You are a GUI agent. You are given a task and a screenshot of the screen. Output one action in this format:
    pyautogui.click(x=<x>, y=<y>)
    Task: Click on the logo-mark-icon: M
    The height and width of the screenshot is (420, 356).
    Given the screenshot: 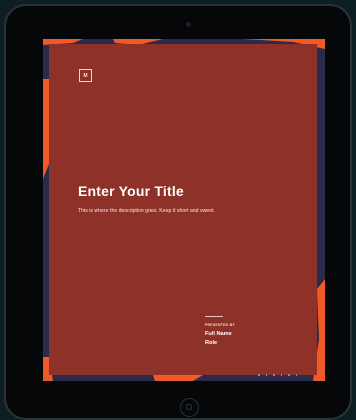 What is the action you would take?
    pyautogui.click(x=85, y=75)
    